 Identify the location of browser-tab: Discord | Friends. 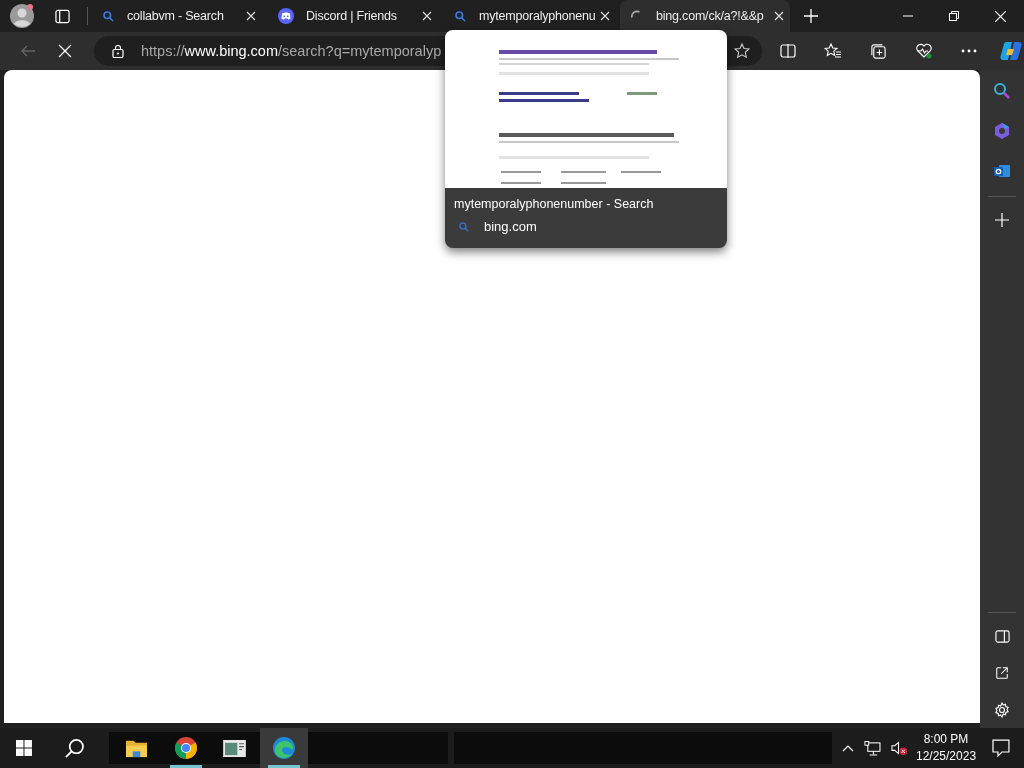
(353, 16).